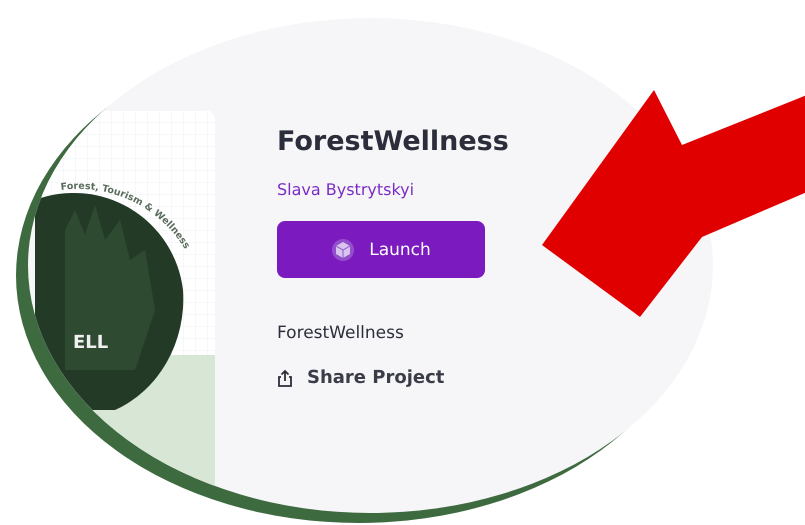 The width and height of the screenshot is (805, 525). Describe the element at coordinates (90, 342) in the screenshot. I see `cover-title-text: ELL` at that location.